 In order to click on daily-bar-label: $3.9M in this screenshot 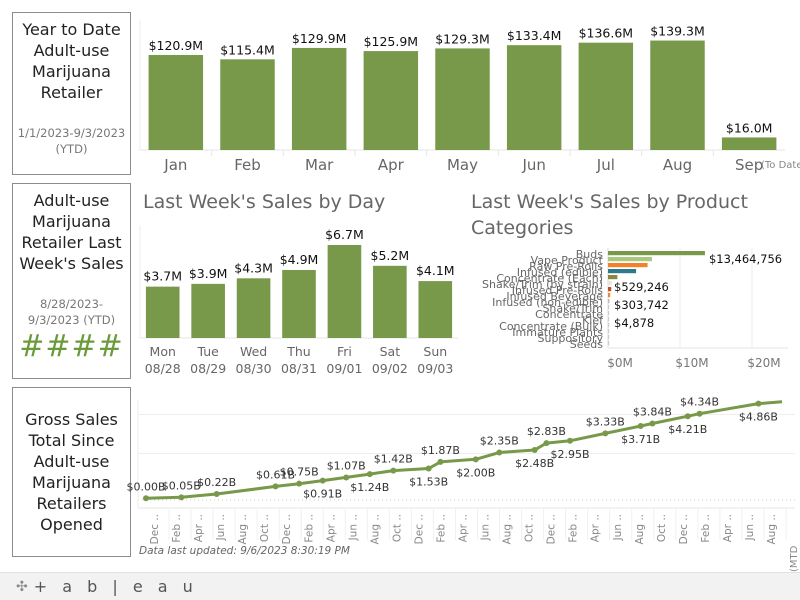, I will do `click(208, 273)`.